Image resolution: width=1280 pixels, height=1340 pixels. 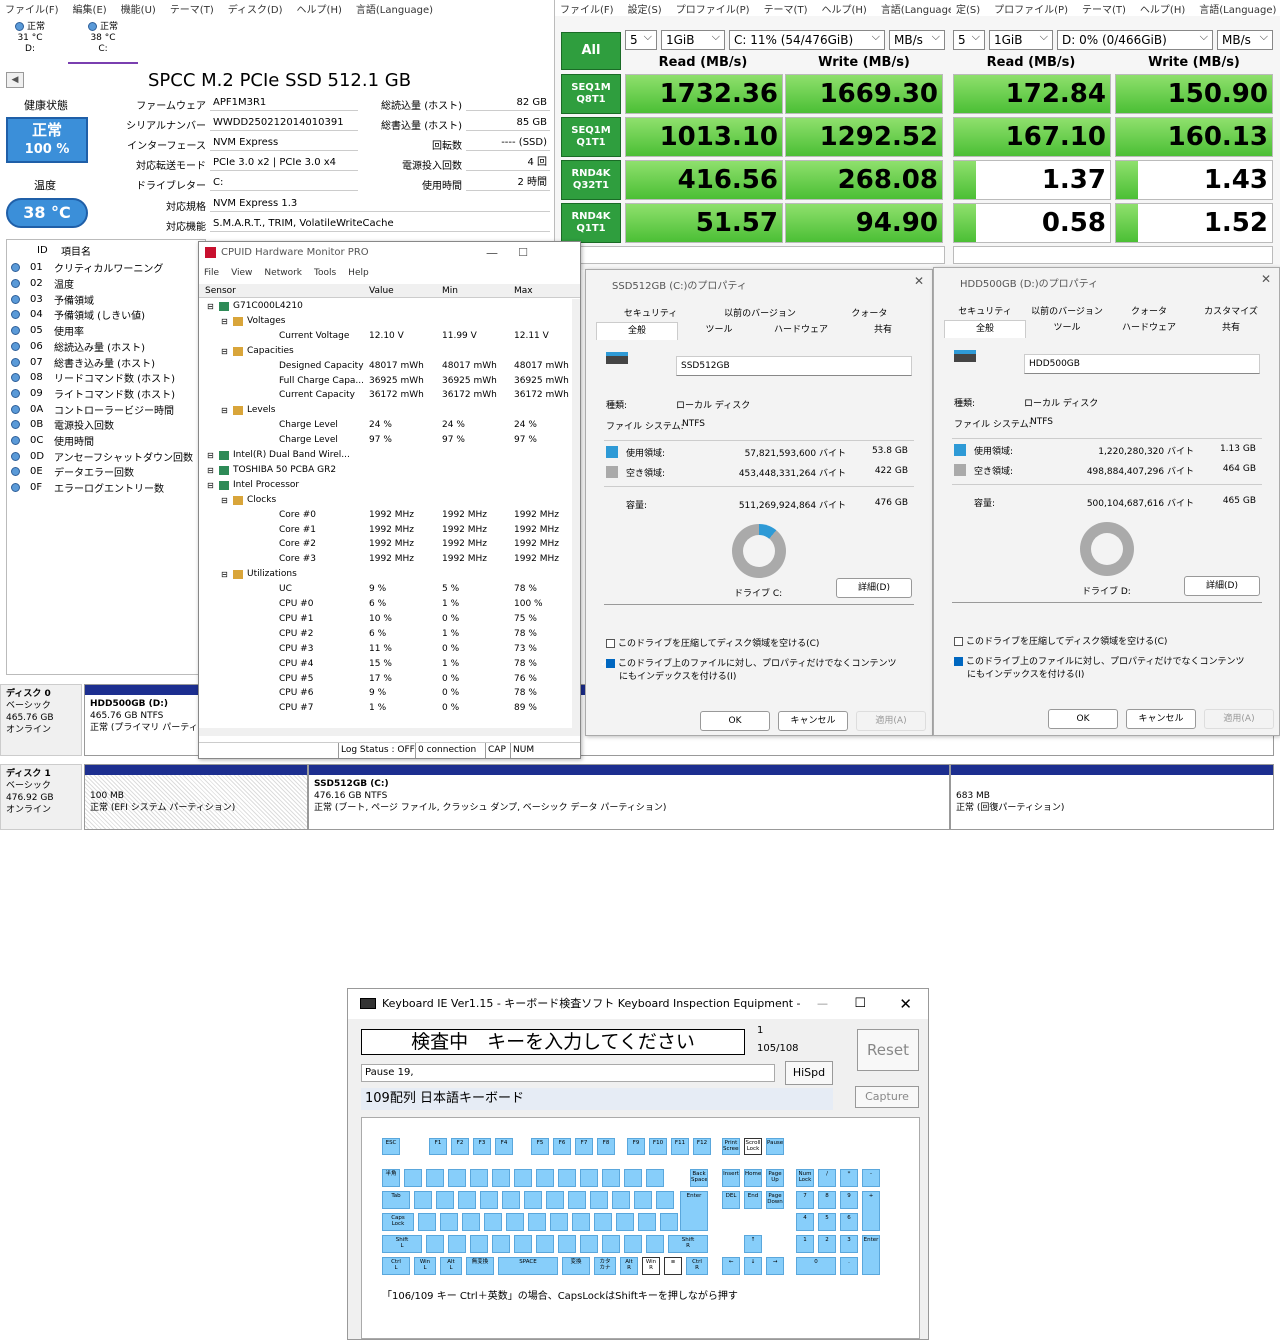 What do you see at coordinates (568, 1073) in the screenshot?
I see `key-log-field: Pause 19,` at bounding box center [568, 1073].